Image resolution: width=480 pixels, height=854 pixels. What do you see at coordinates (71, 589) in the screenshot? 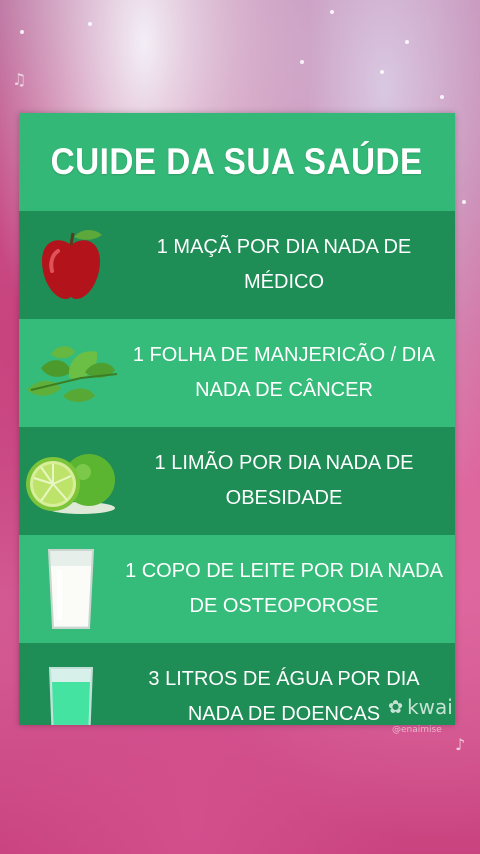
I see `milk-glass-icon` at bounding box center [71, 589].